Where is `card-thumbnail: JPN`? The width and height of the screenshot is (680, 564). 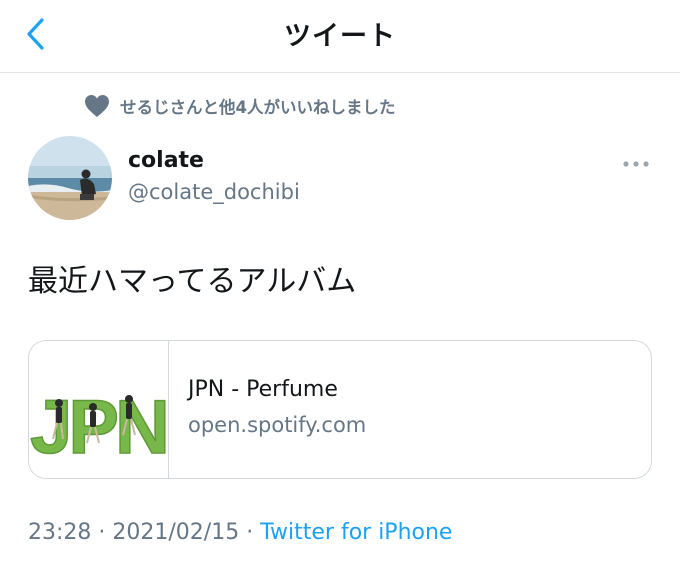
card-thumbnail: JPN is located at coordinates (100, 409).